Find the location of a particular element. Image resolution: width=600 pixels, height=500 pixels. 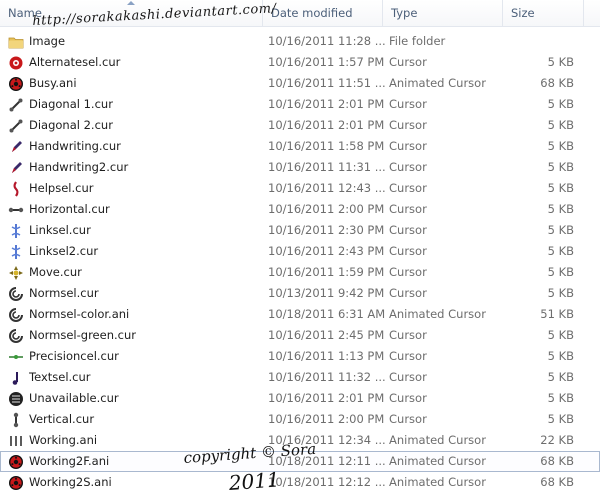

file-row: Image 10/16/2011 11:28 ... File folder is located at coordinates (300, 41).